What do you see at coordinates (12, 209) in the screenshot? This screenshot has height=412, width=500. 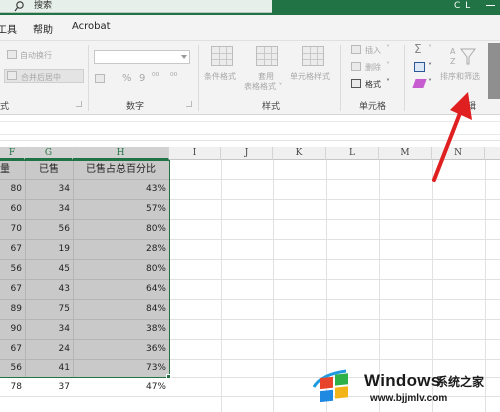 I see `table-cell: 60` at bounding box center [12, 209].